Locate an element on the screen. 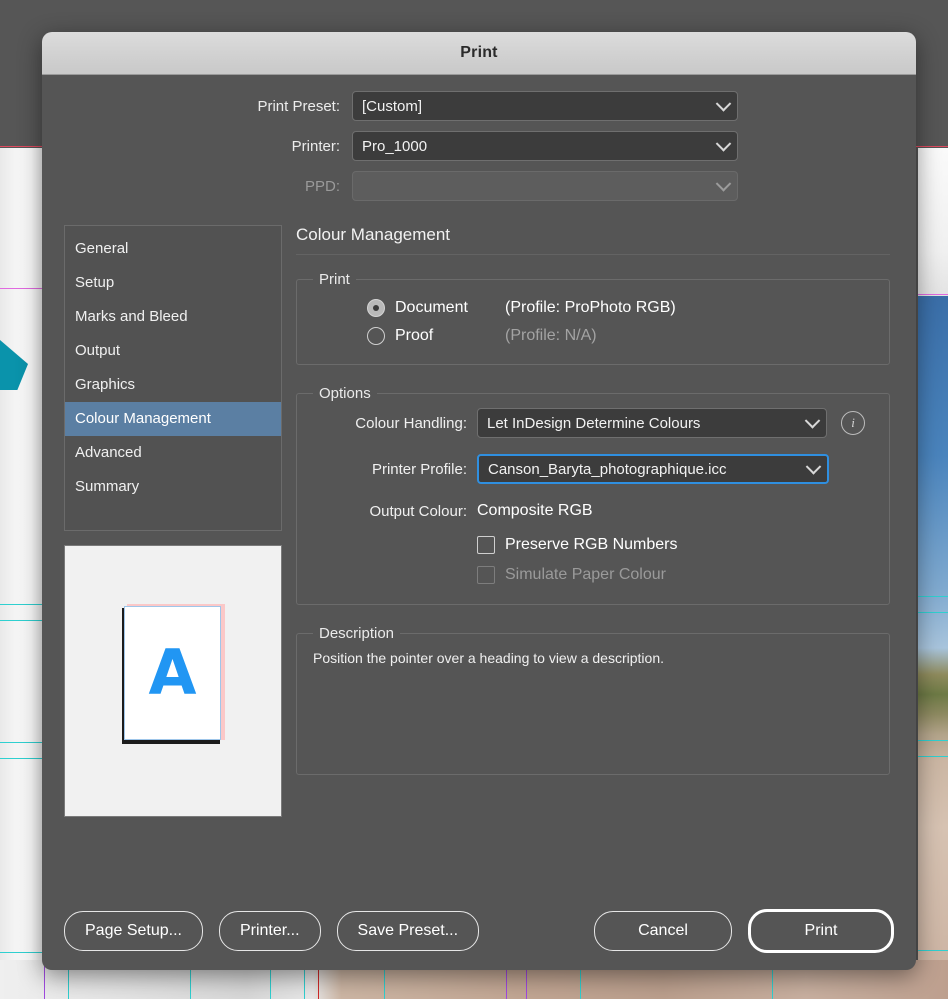 This screenshot has width=948, height=999. print-group-legend: Print is located at coordinates (334, 279).